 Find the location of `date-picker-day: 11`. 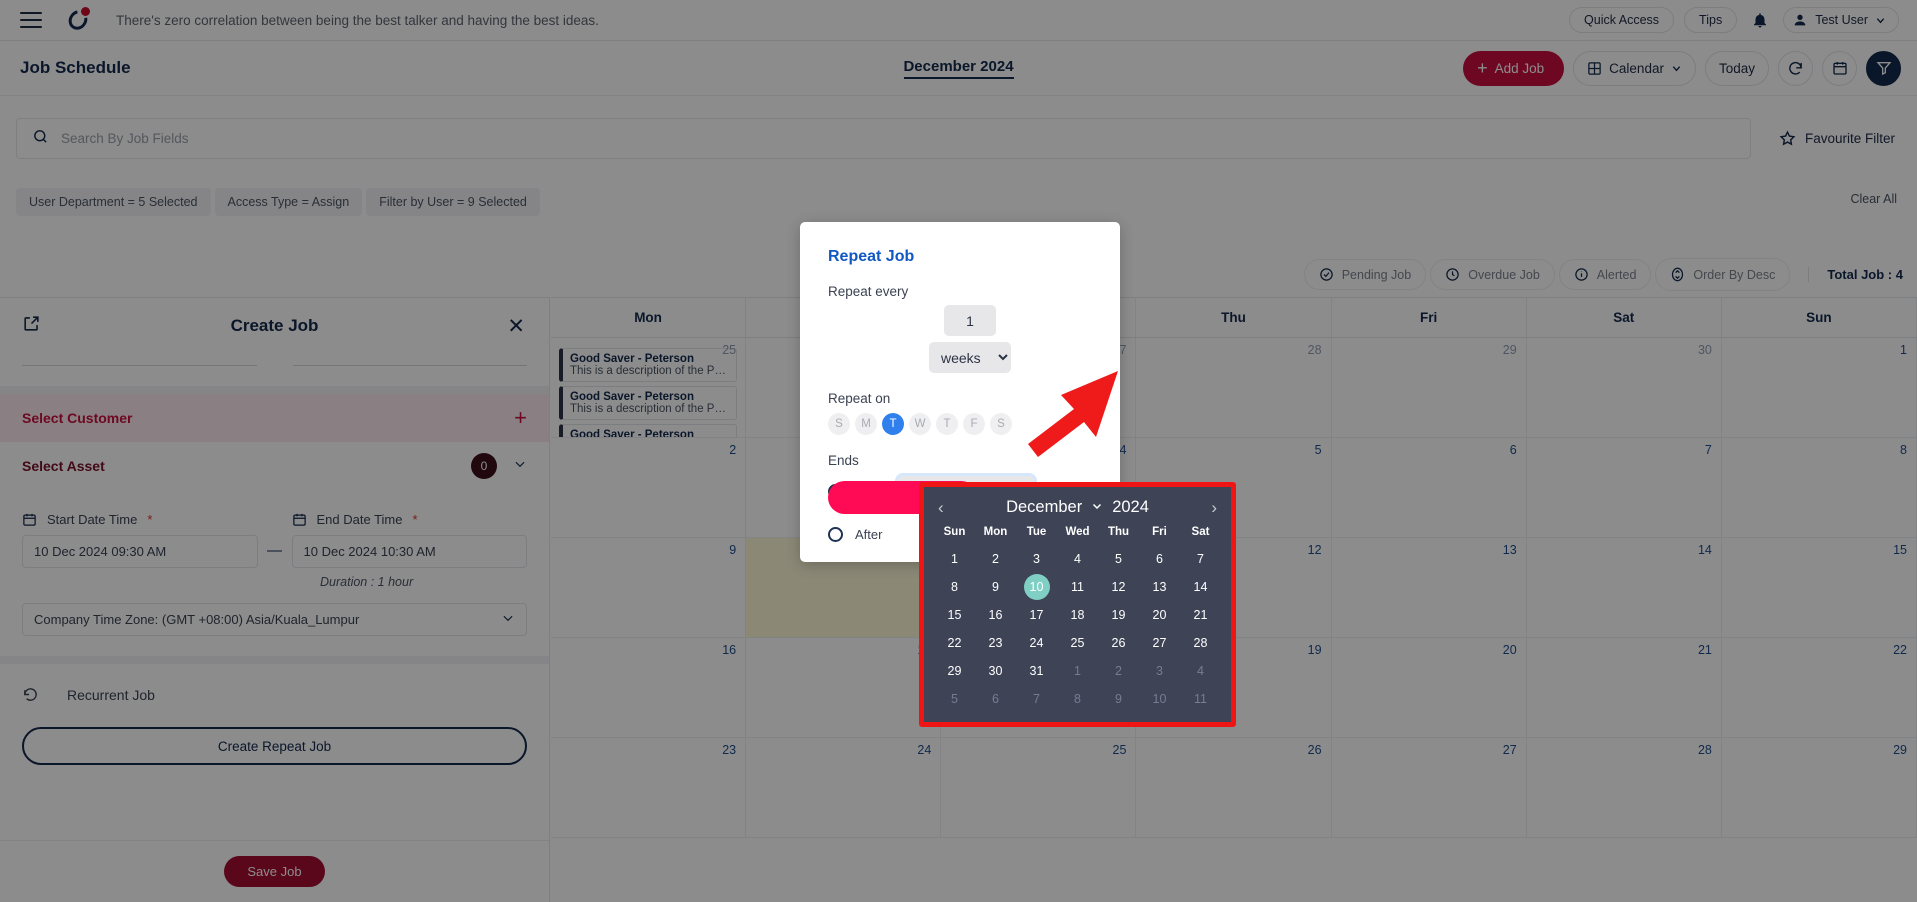

date-picker-day: 11 is located at coordinates (1200, 699).